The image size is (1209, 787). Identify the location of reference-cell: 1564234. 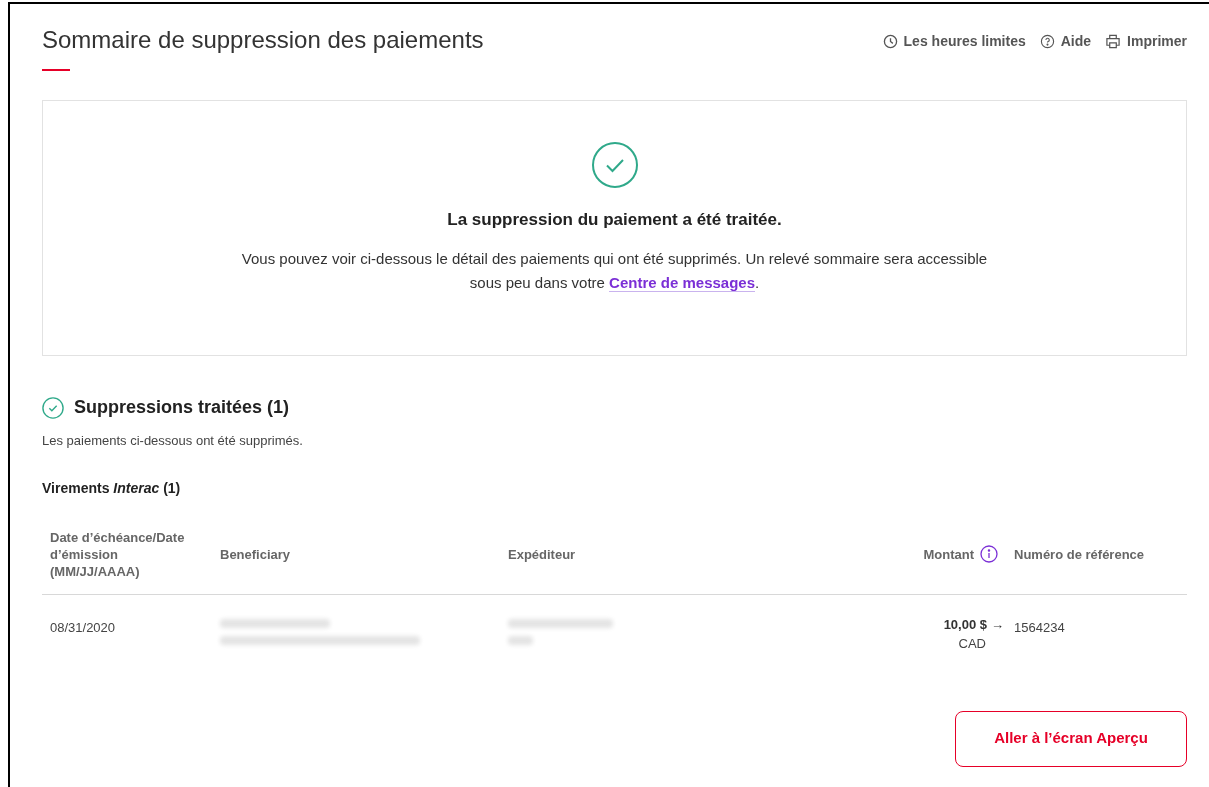
(1039, 627).